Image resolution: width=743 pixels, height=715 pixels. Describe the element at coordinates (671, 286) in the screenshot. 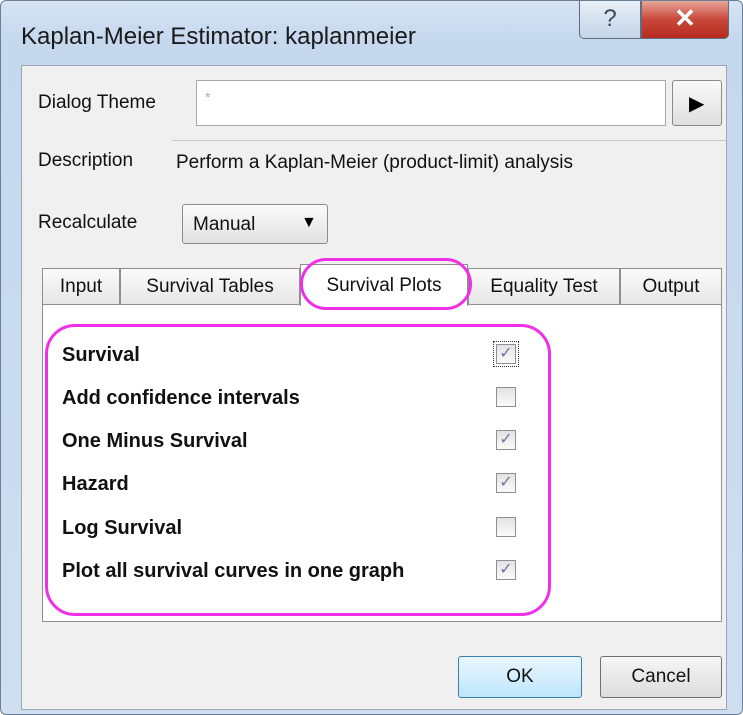

I see `tab-output: Output` at that location.